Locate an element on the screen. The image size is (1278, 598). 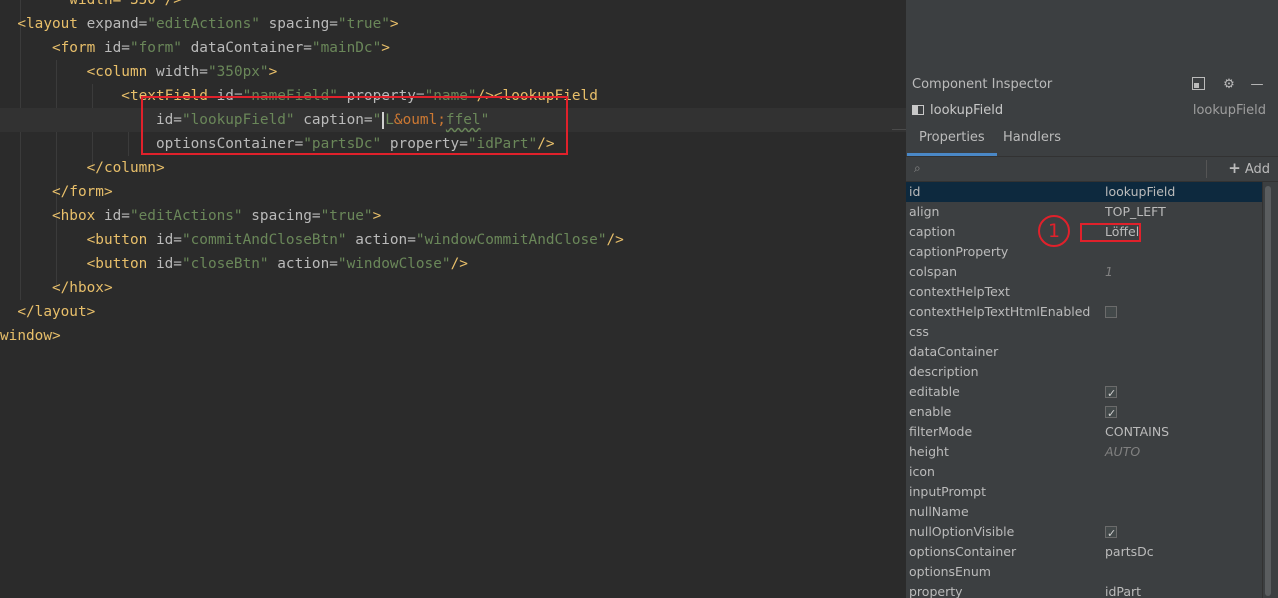
property-row: contextHelpTextHtmlEnabled is located at coordinates (1084, 312).